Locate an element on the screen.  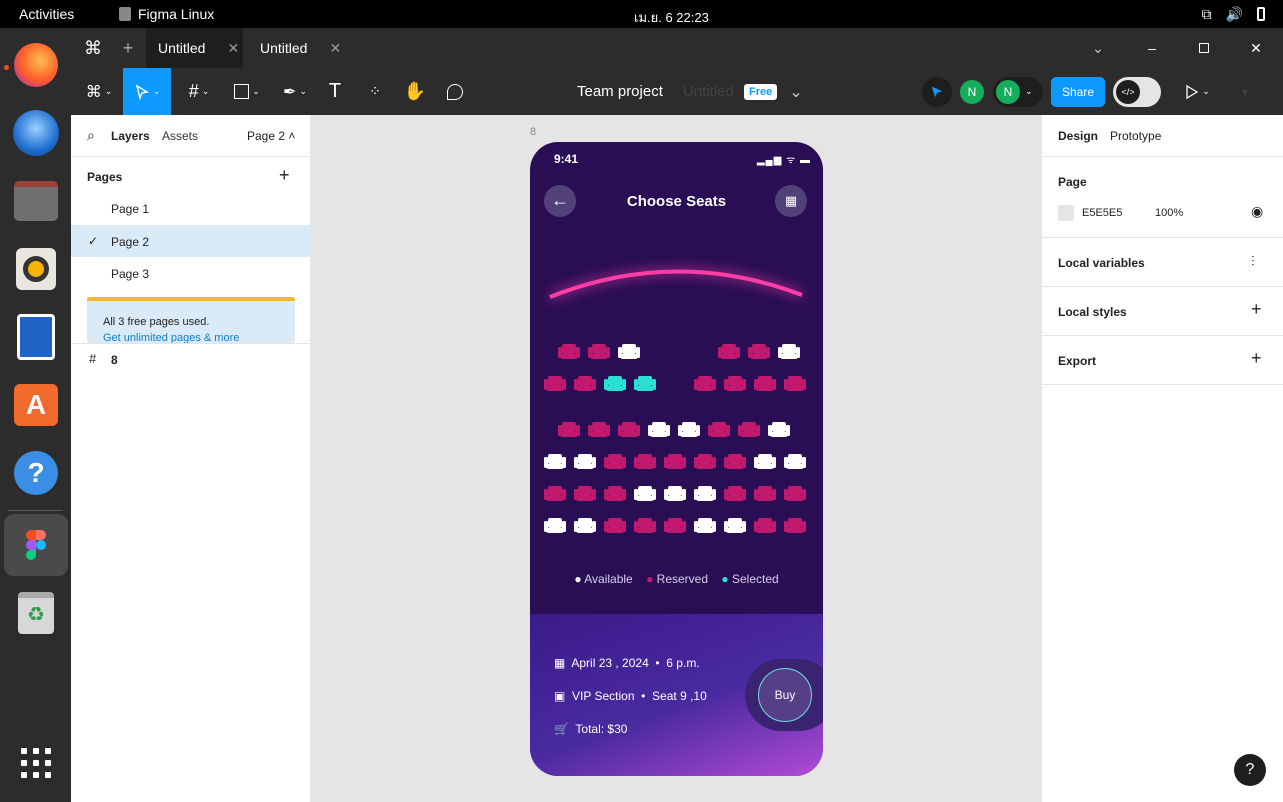
calendar-button: ▦ is located at coordinates (791, 201).